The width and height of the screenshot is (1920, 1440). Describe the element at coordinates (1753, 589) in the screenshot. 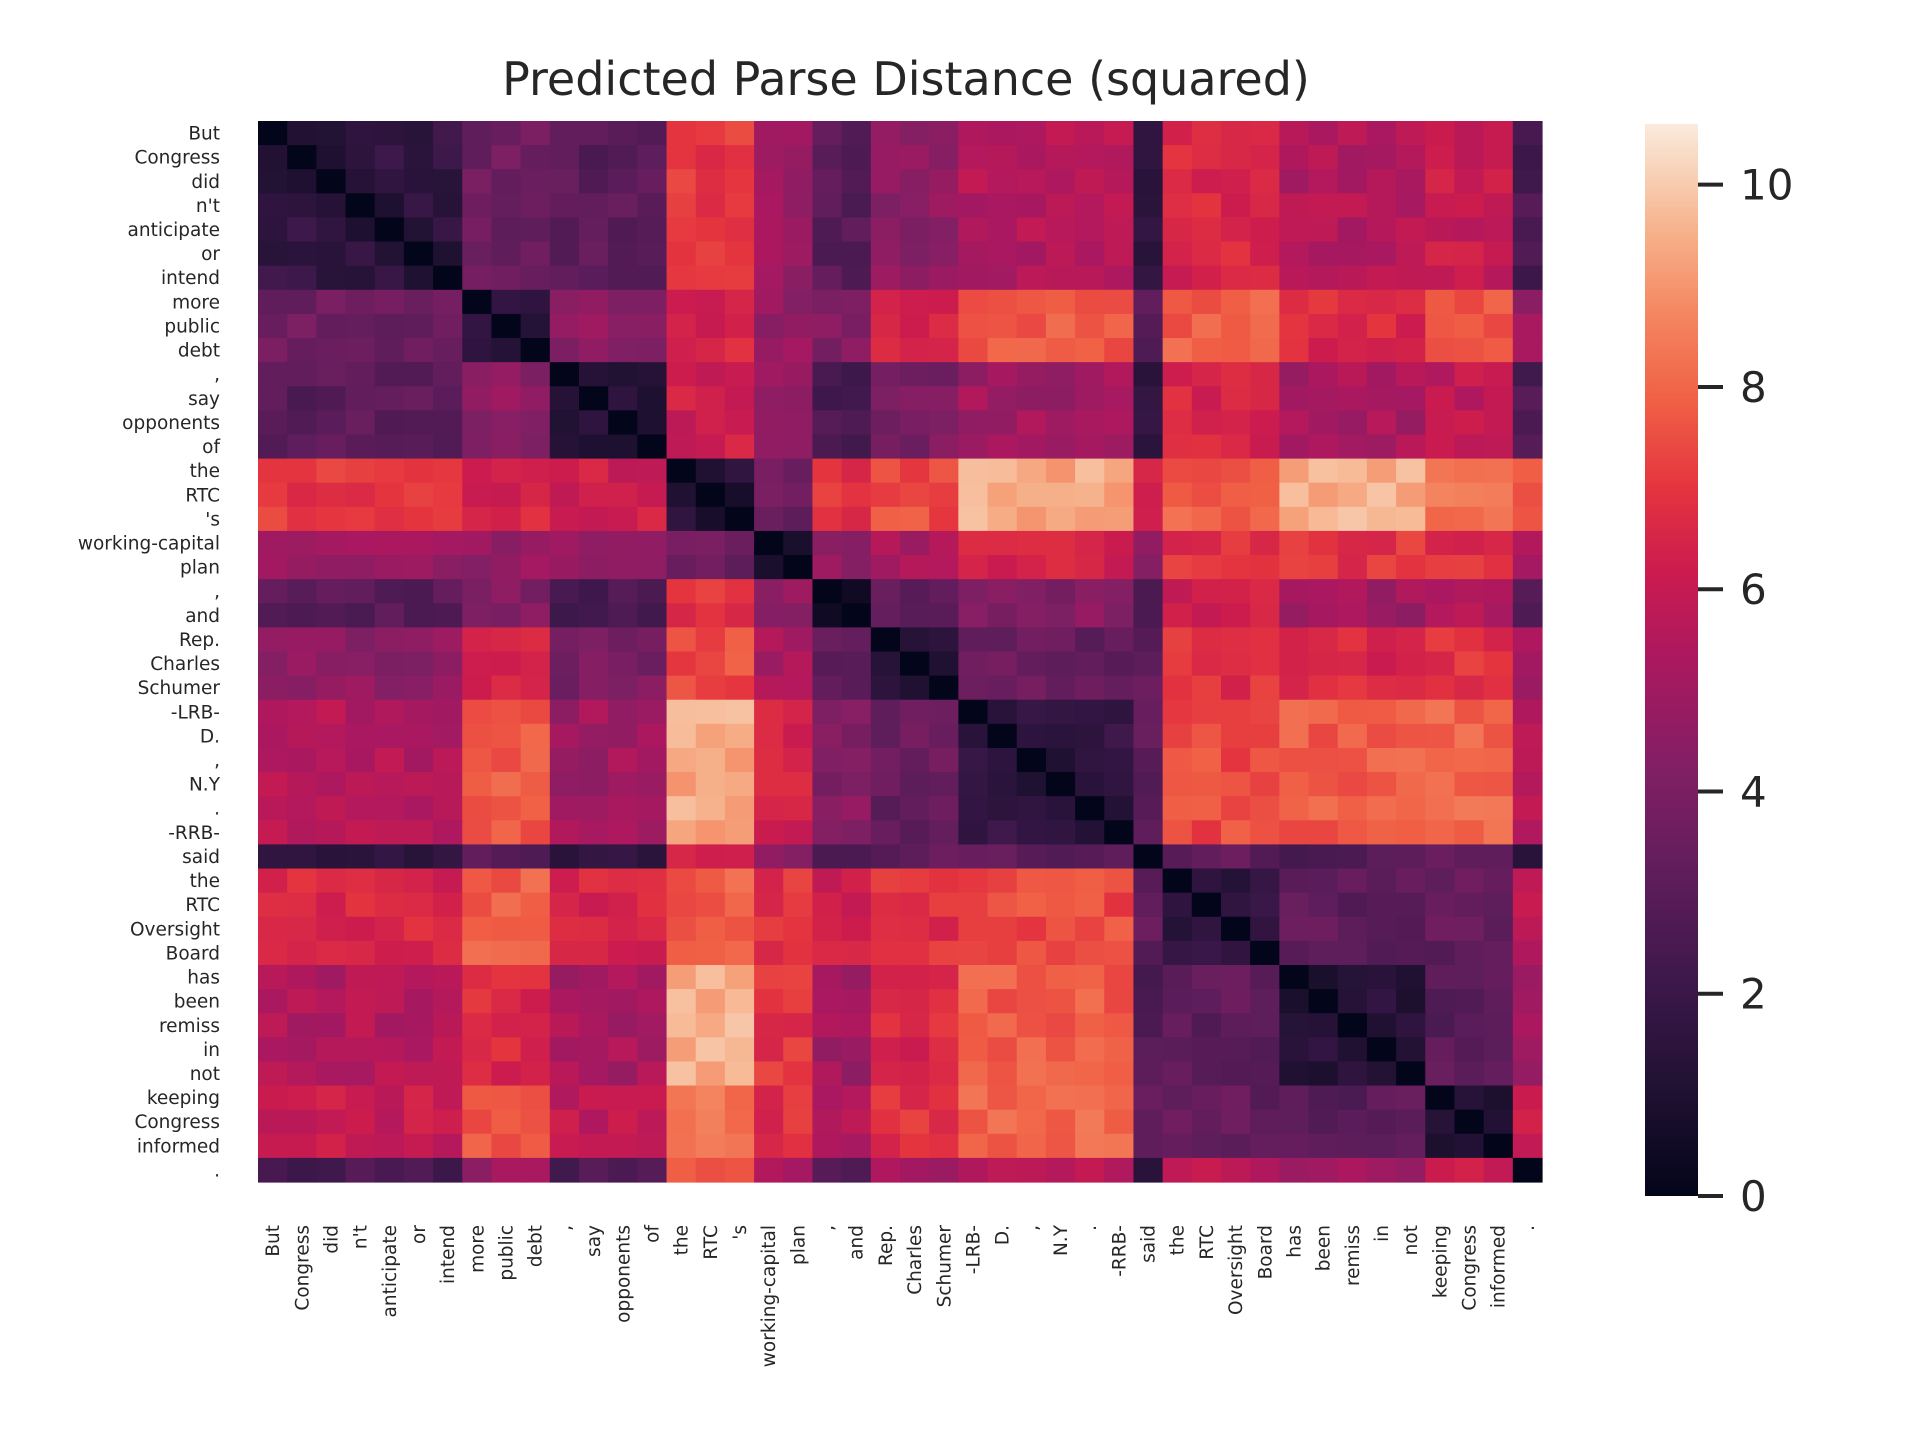

I see `colorbar-tick-label: 6` at that location.